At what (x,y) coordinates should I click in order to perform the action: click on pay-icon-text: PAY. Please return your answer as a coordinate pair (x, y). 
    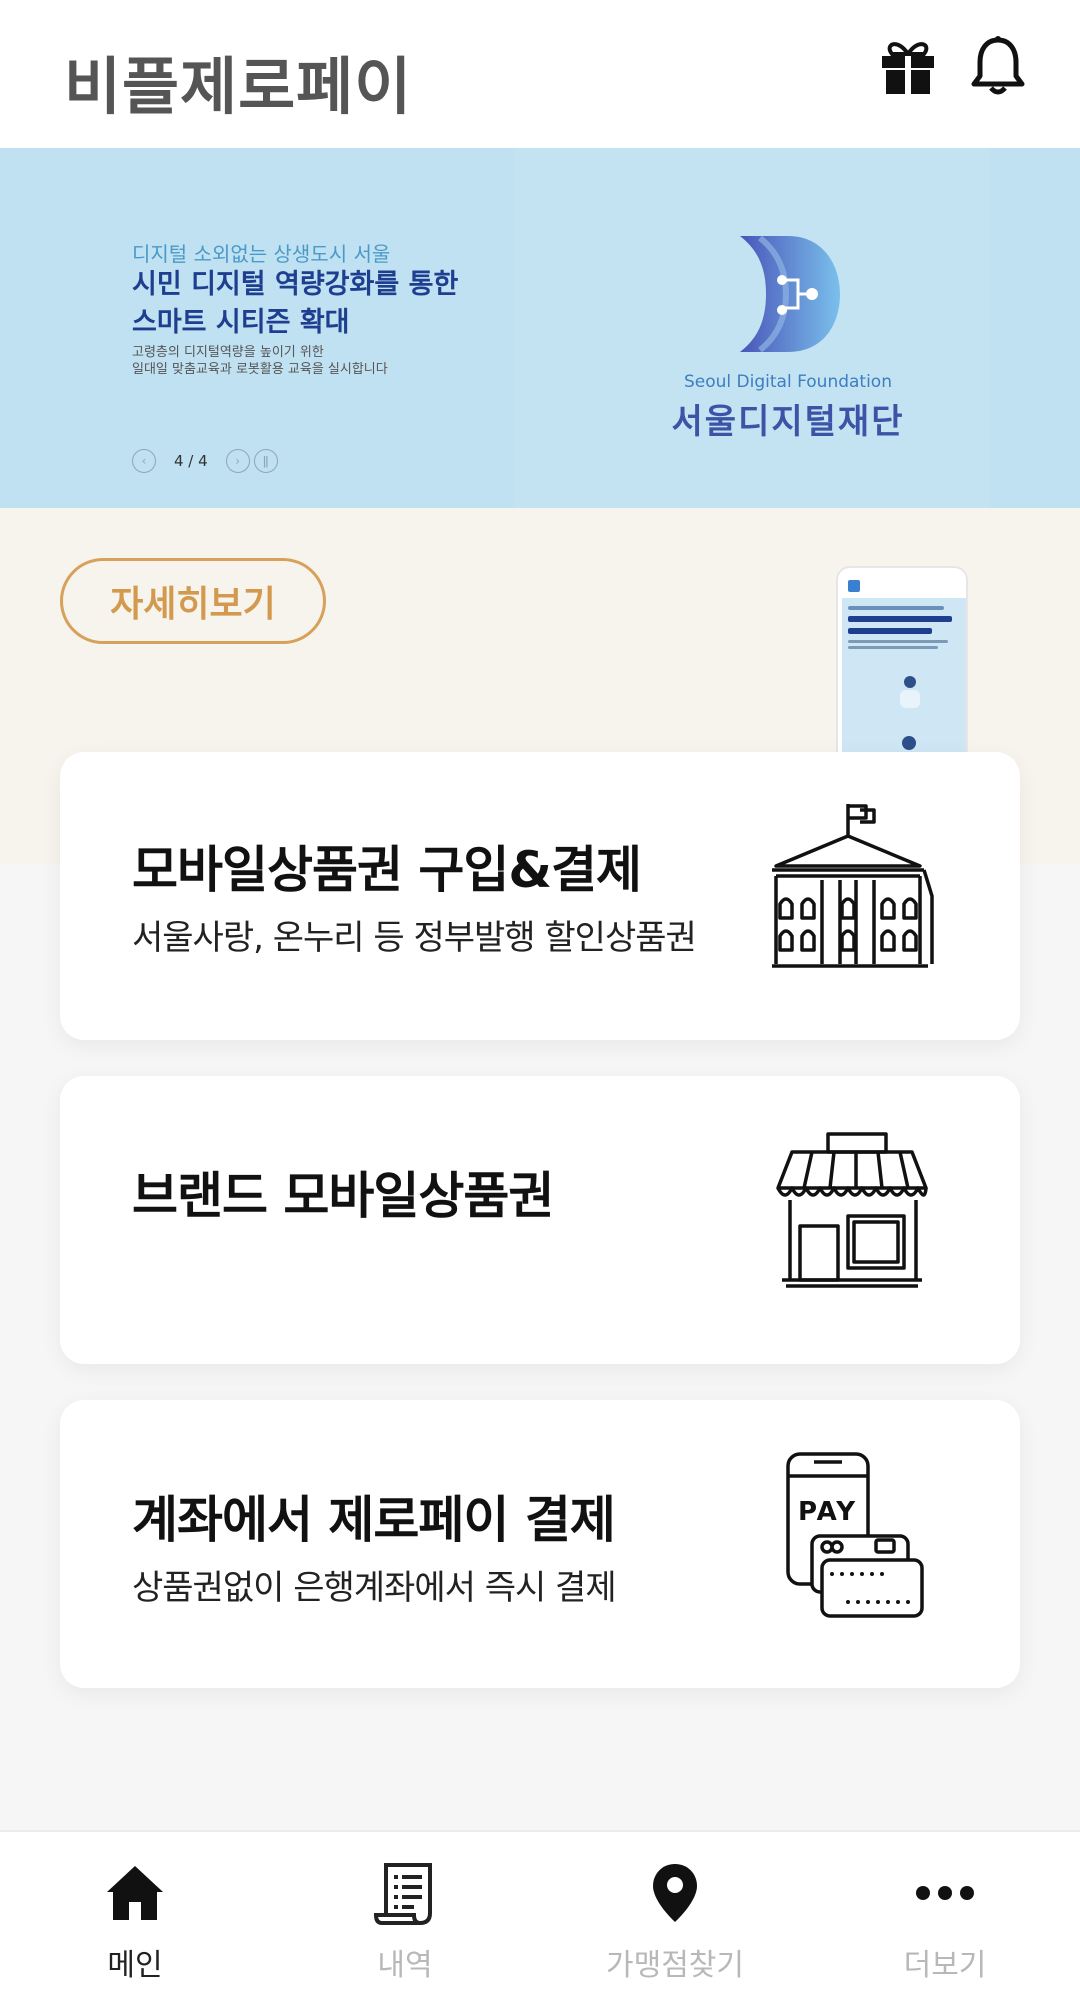
    Looking at the image, I should click on (827, 1512).